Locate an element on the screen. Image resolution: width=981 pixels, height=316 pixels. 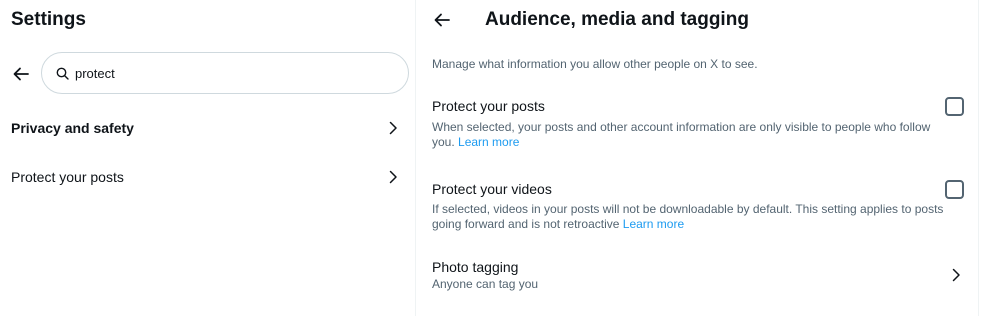
photo-tagging-row: Photo tagging Anyone can tag you is located at coordinates (698, 275).